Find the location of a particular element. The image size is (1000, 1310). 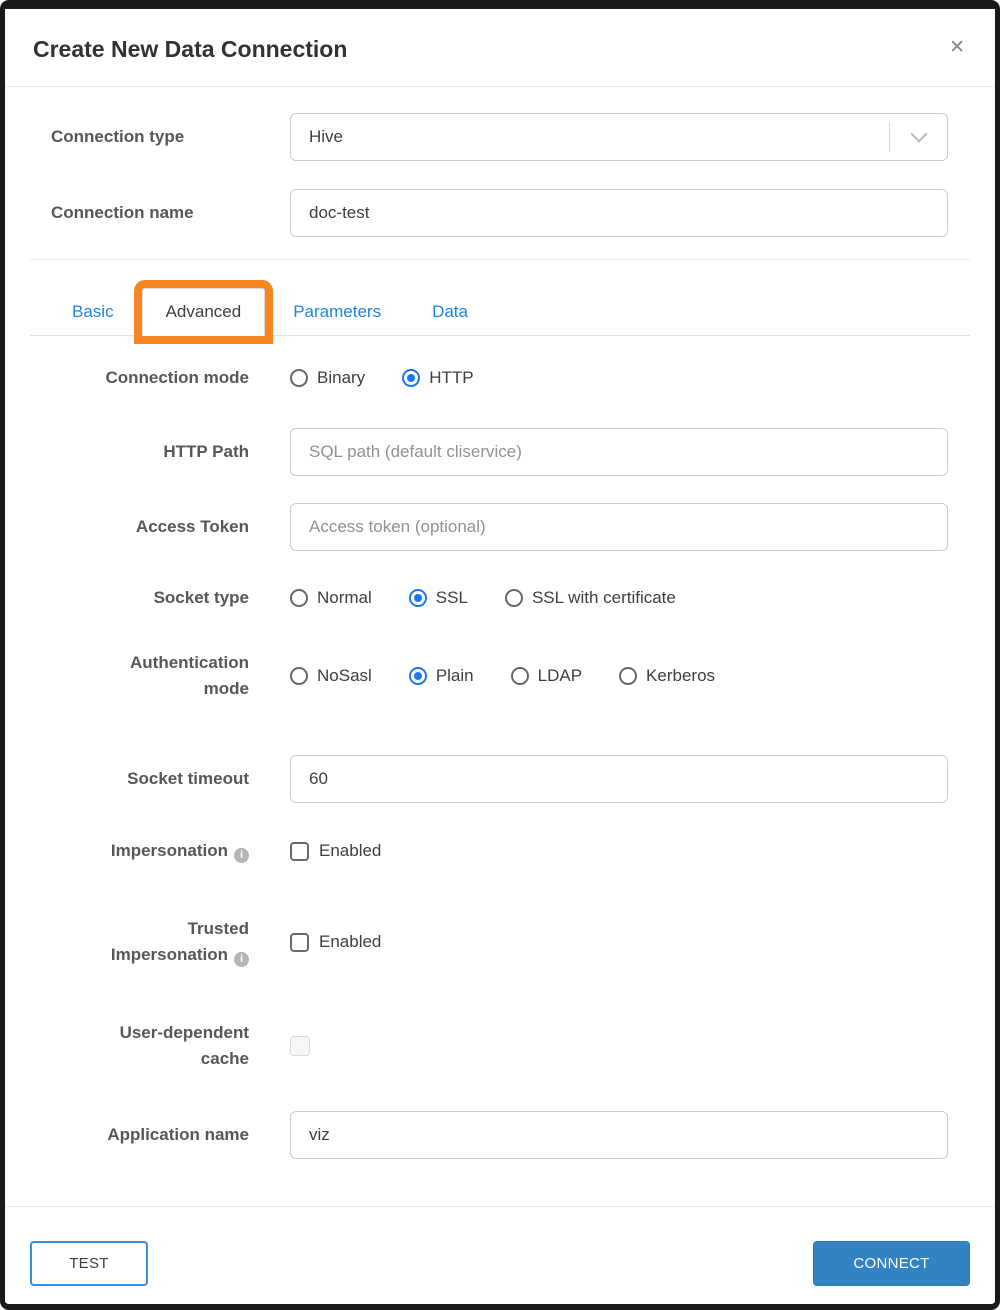

trusted-impersonation-label: Trusted Impersonation is located at coordinates (179, 941).